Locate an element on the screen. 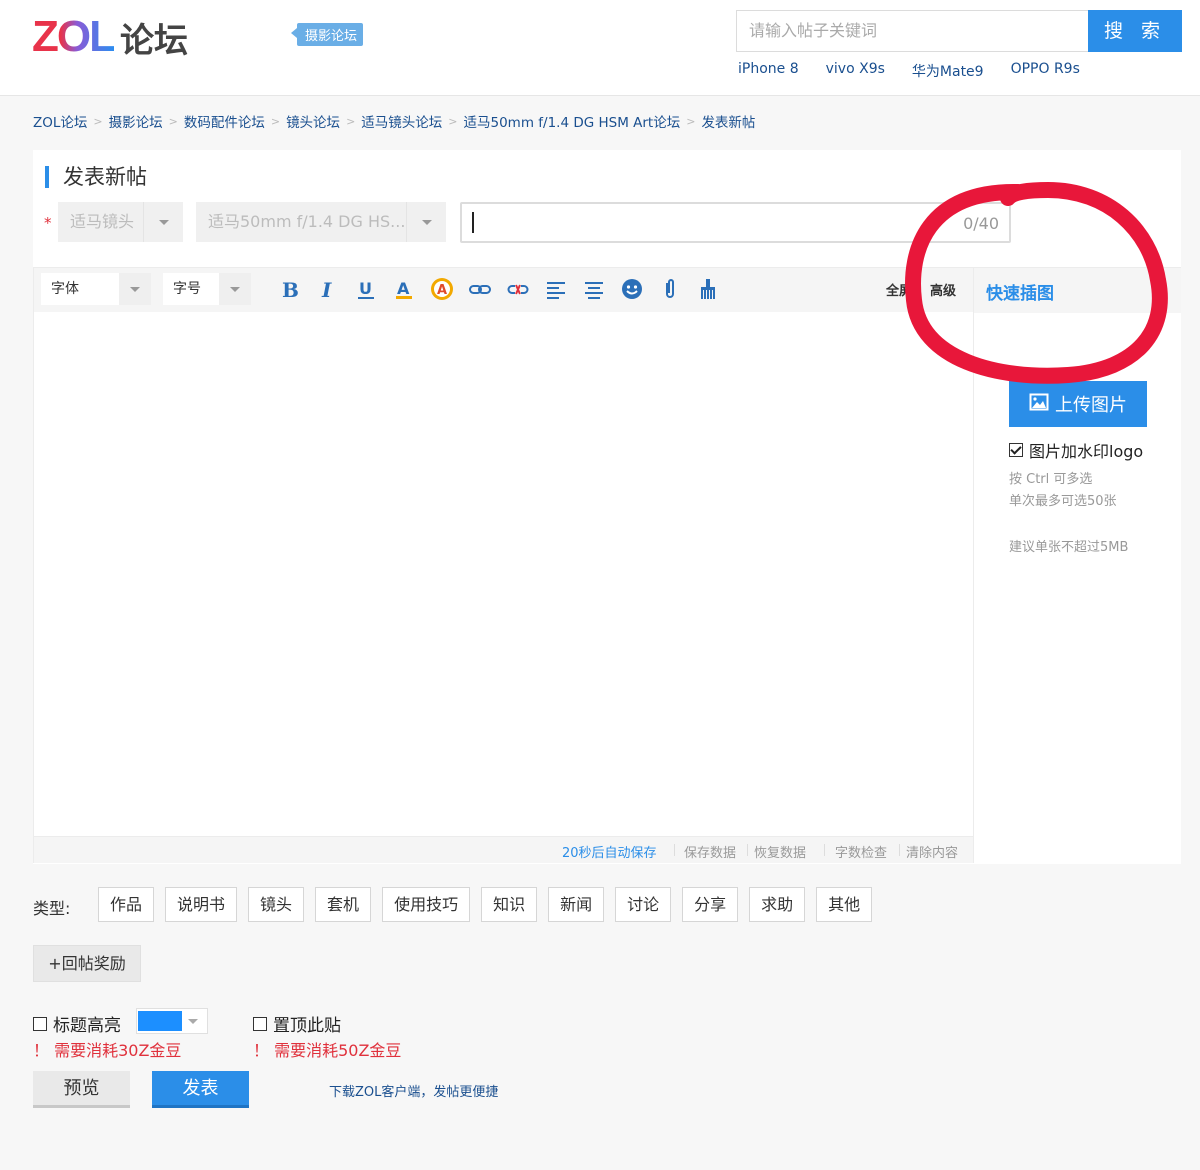 The height and width of the screenshot is (1170, 1200). type-option: 使用技巧 is located at coordinates (426, 904).